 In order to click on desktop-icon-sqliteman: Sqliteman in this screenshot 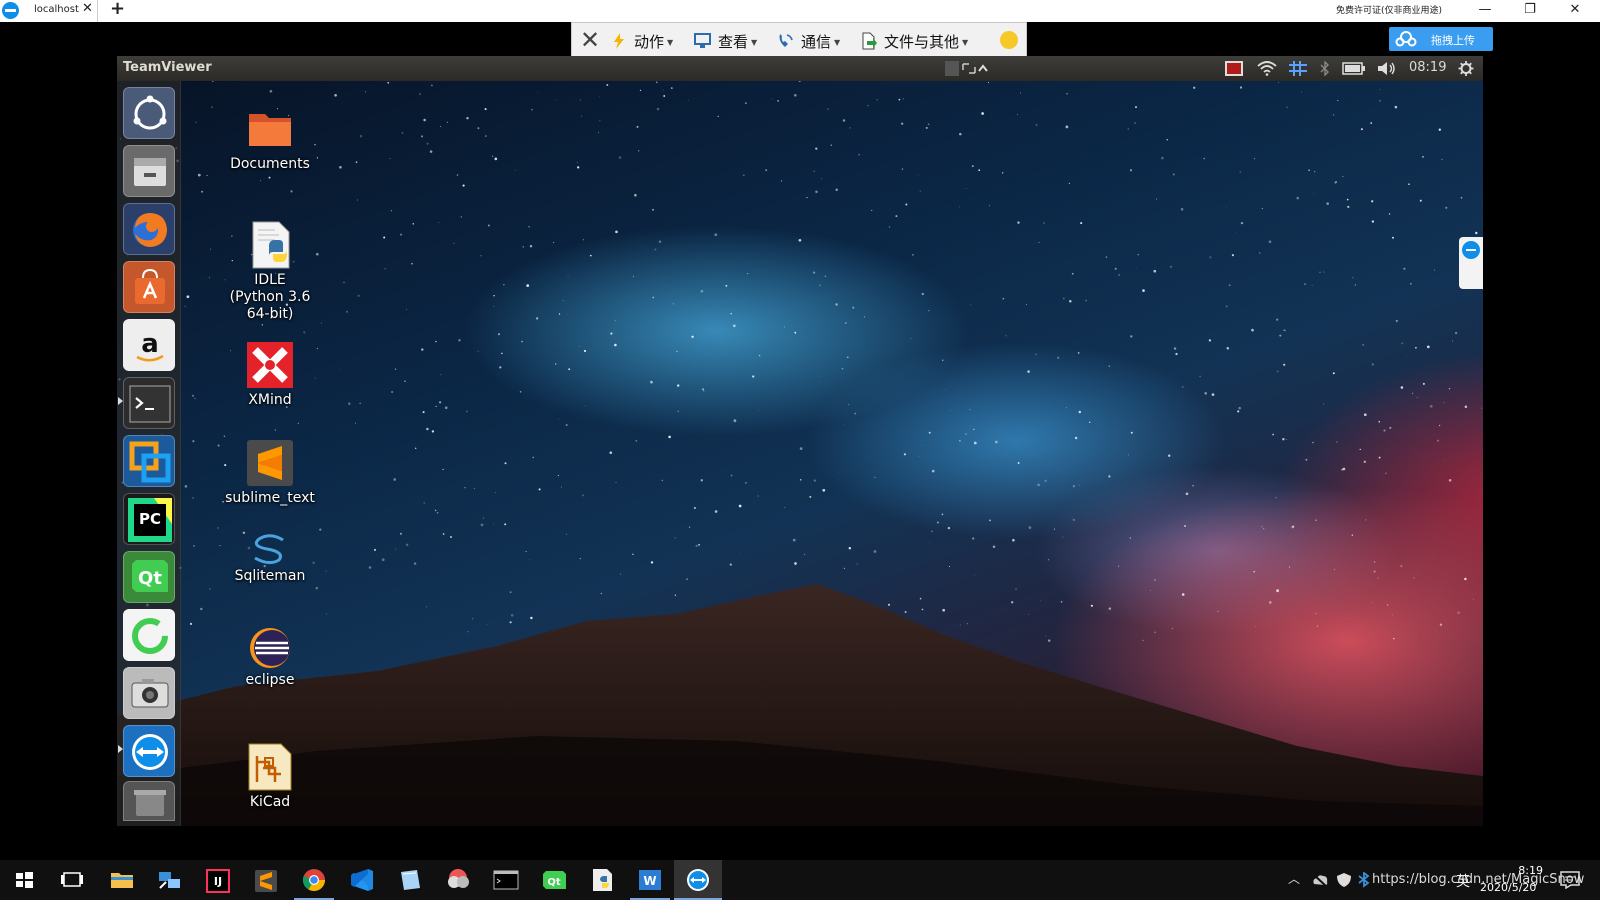, I will do `click(270, 558)`.